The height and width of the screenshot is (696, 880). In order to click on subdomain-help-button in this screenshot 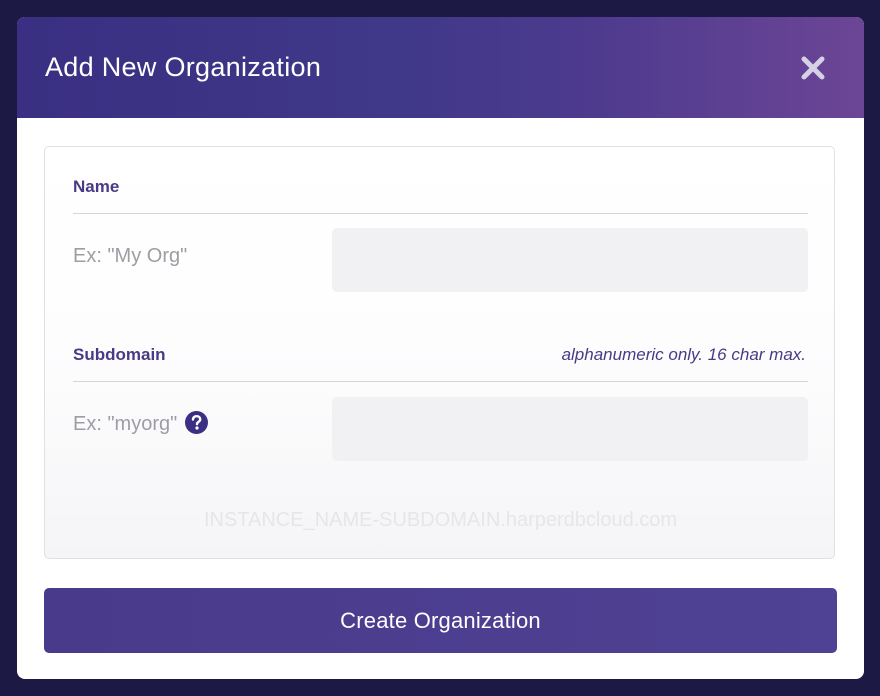, I will do `click(197, 423)`.